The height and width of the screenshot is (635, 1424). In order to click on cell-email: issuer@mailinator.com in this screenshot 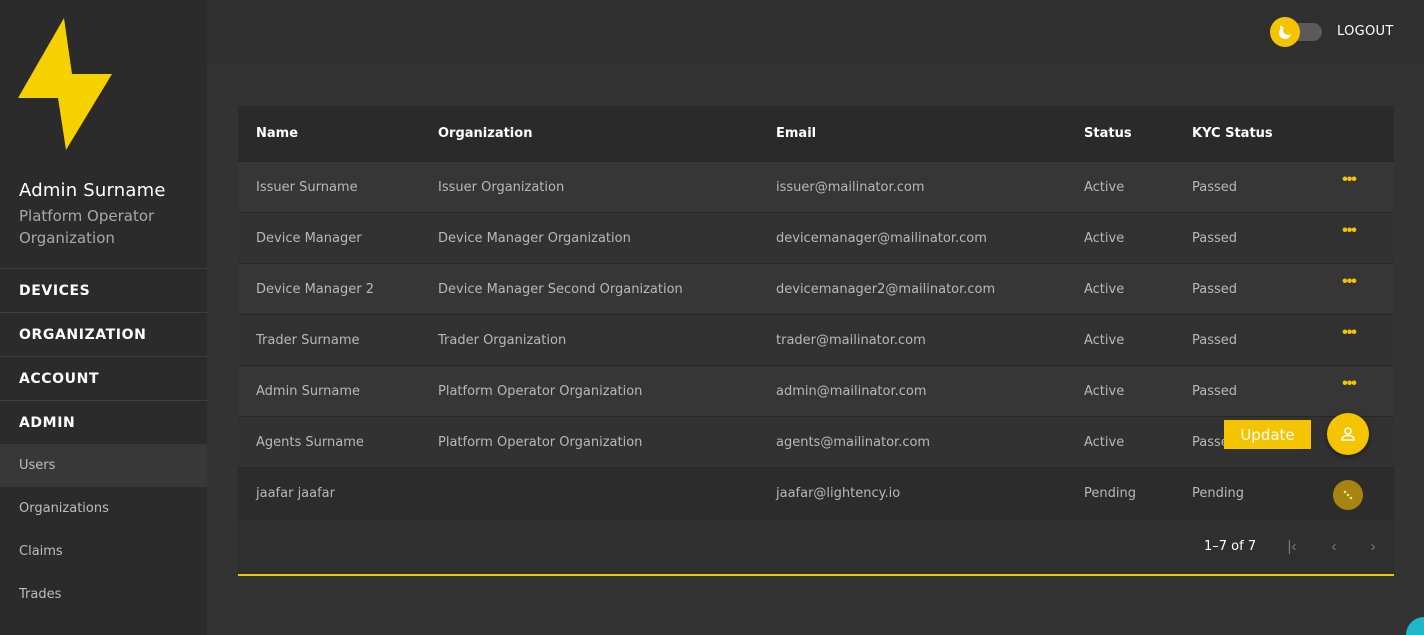, I will do `click(850, 187)`.